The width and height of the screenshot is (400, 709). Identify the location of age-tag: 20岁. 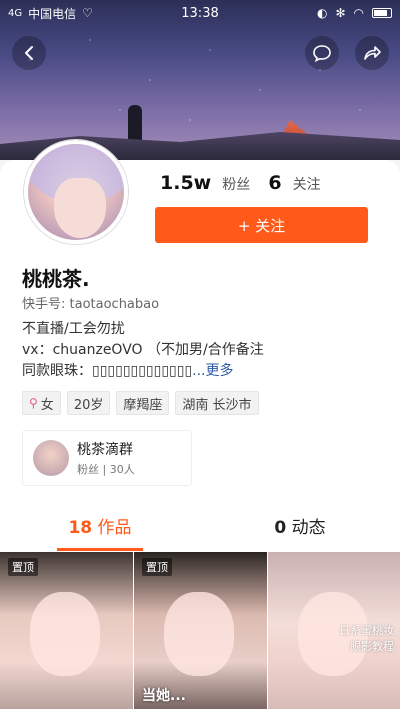
(88, 403).